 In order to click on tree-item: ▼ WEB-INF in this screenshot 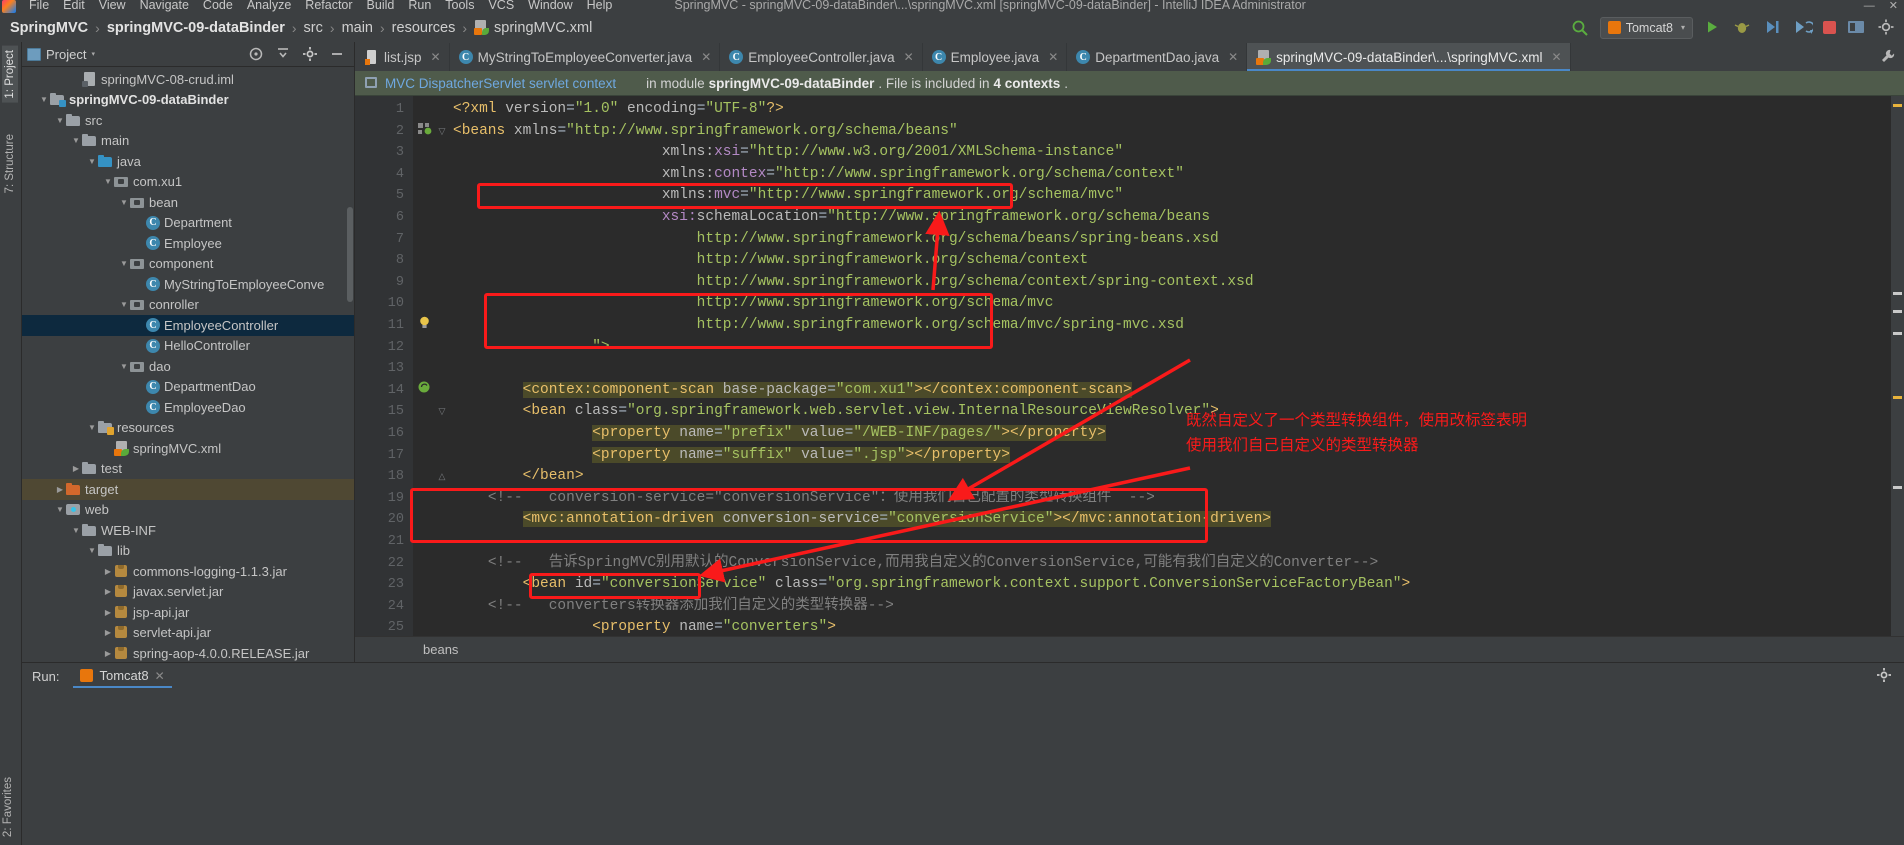, I will do `click(188, 530)`.